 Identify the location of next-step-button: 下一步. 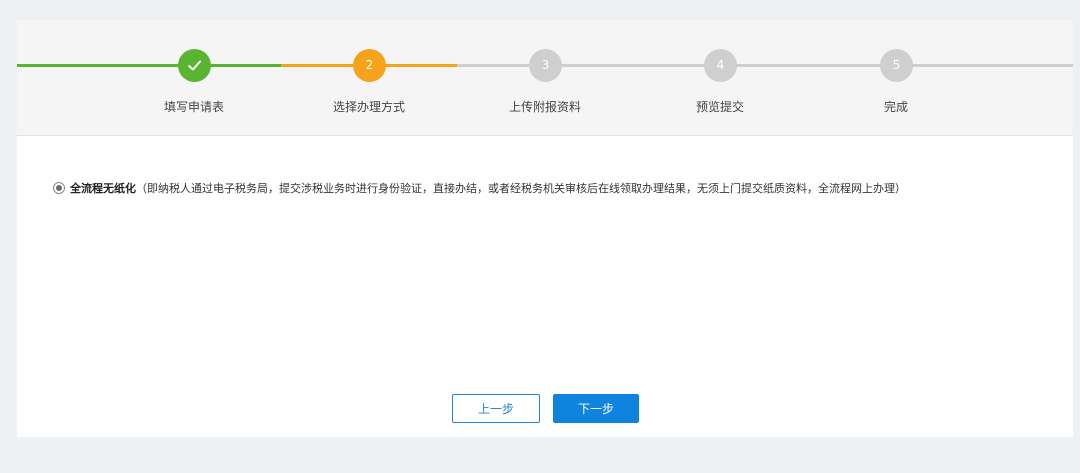
(596, 408).